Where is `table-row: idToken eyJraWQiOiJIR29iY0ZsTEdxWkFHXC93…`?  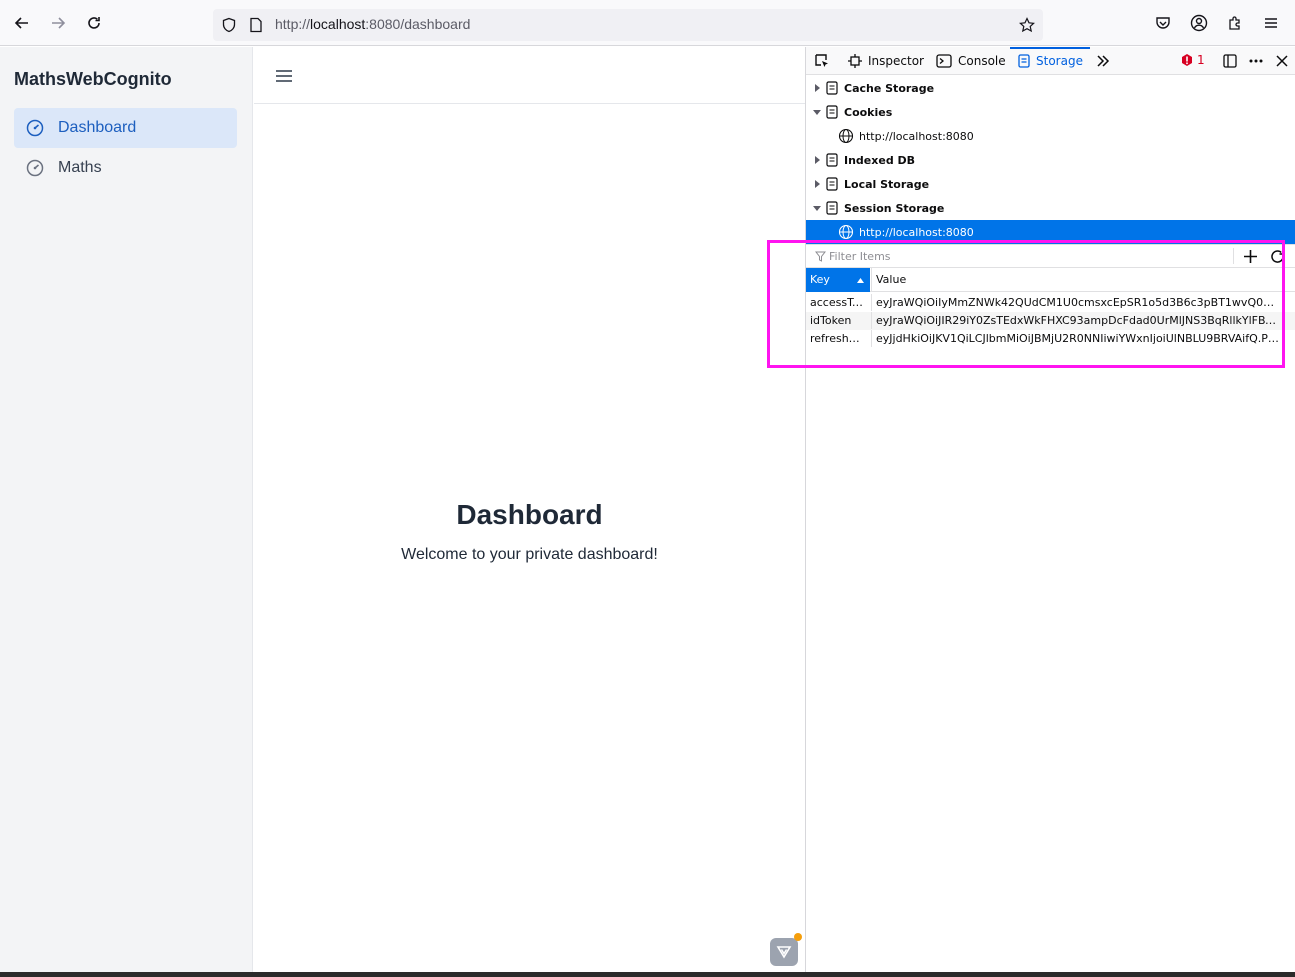
table-row: idToken eyJraWQiOiJIR29iY0ZsTEdxWkFHXC93… is located at coordinates (1050, 321).